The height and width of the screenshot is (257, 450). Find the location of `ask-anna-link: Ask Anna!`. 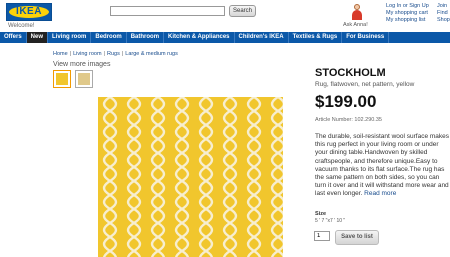

ask-anna-link: Ask Anna! is located at coordinates (355, 25).